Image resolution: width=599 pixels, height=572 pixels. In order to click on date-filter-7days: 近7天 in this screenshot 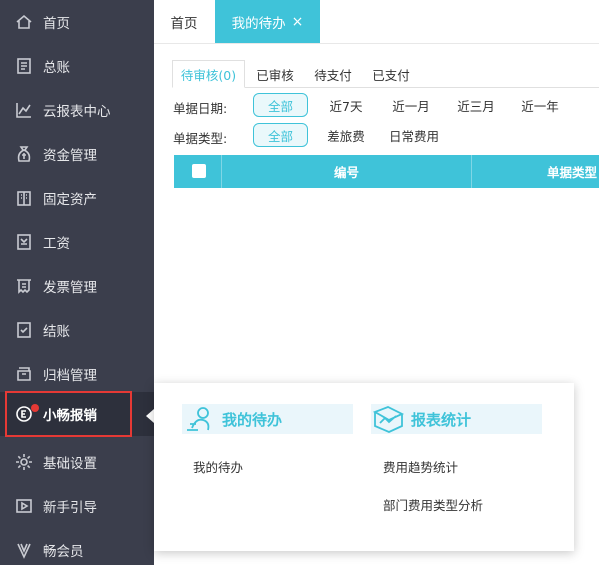, I will do `click(346, 105)`.